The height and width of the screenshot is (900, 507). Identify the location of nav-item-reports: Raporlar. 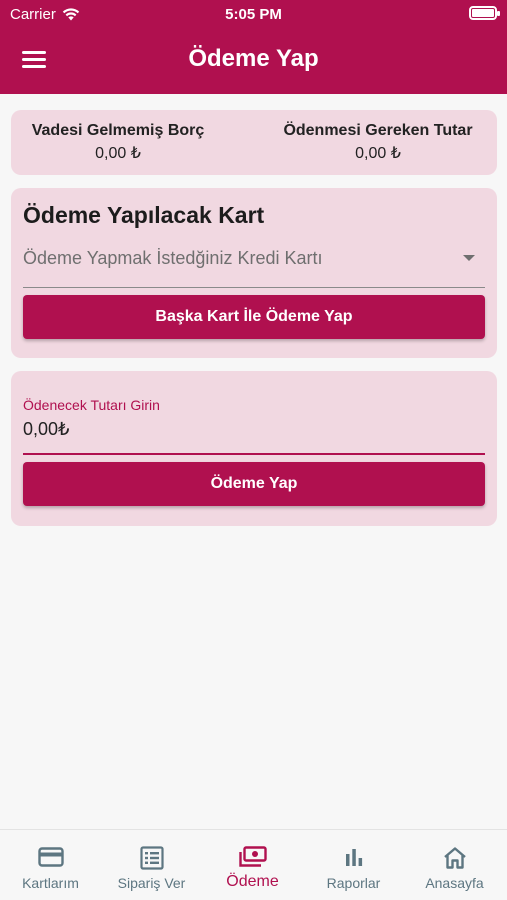
(353, 865).